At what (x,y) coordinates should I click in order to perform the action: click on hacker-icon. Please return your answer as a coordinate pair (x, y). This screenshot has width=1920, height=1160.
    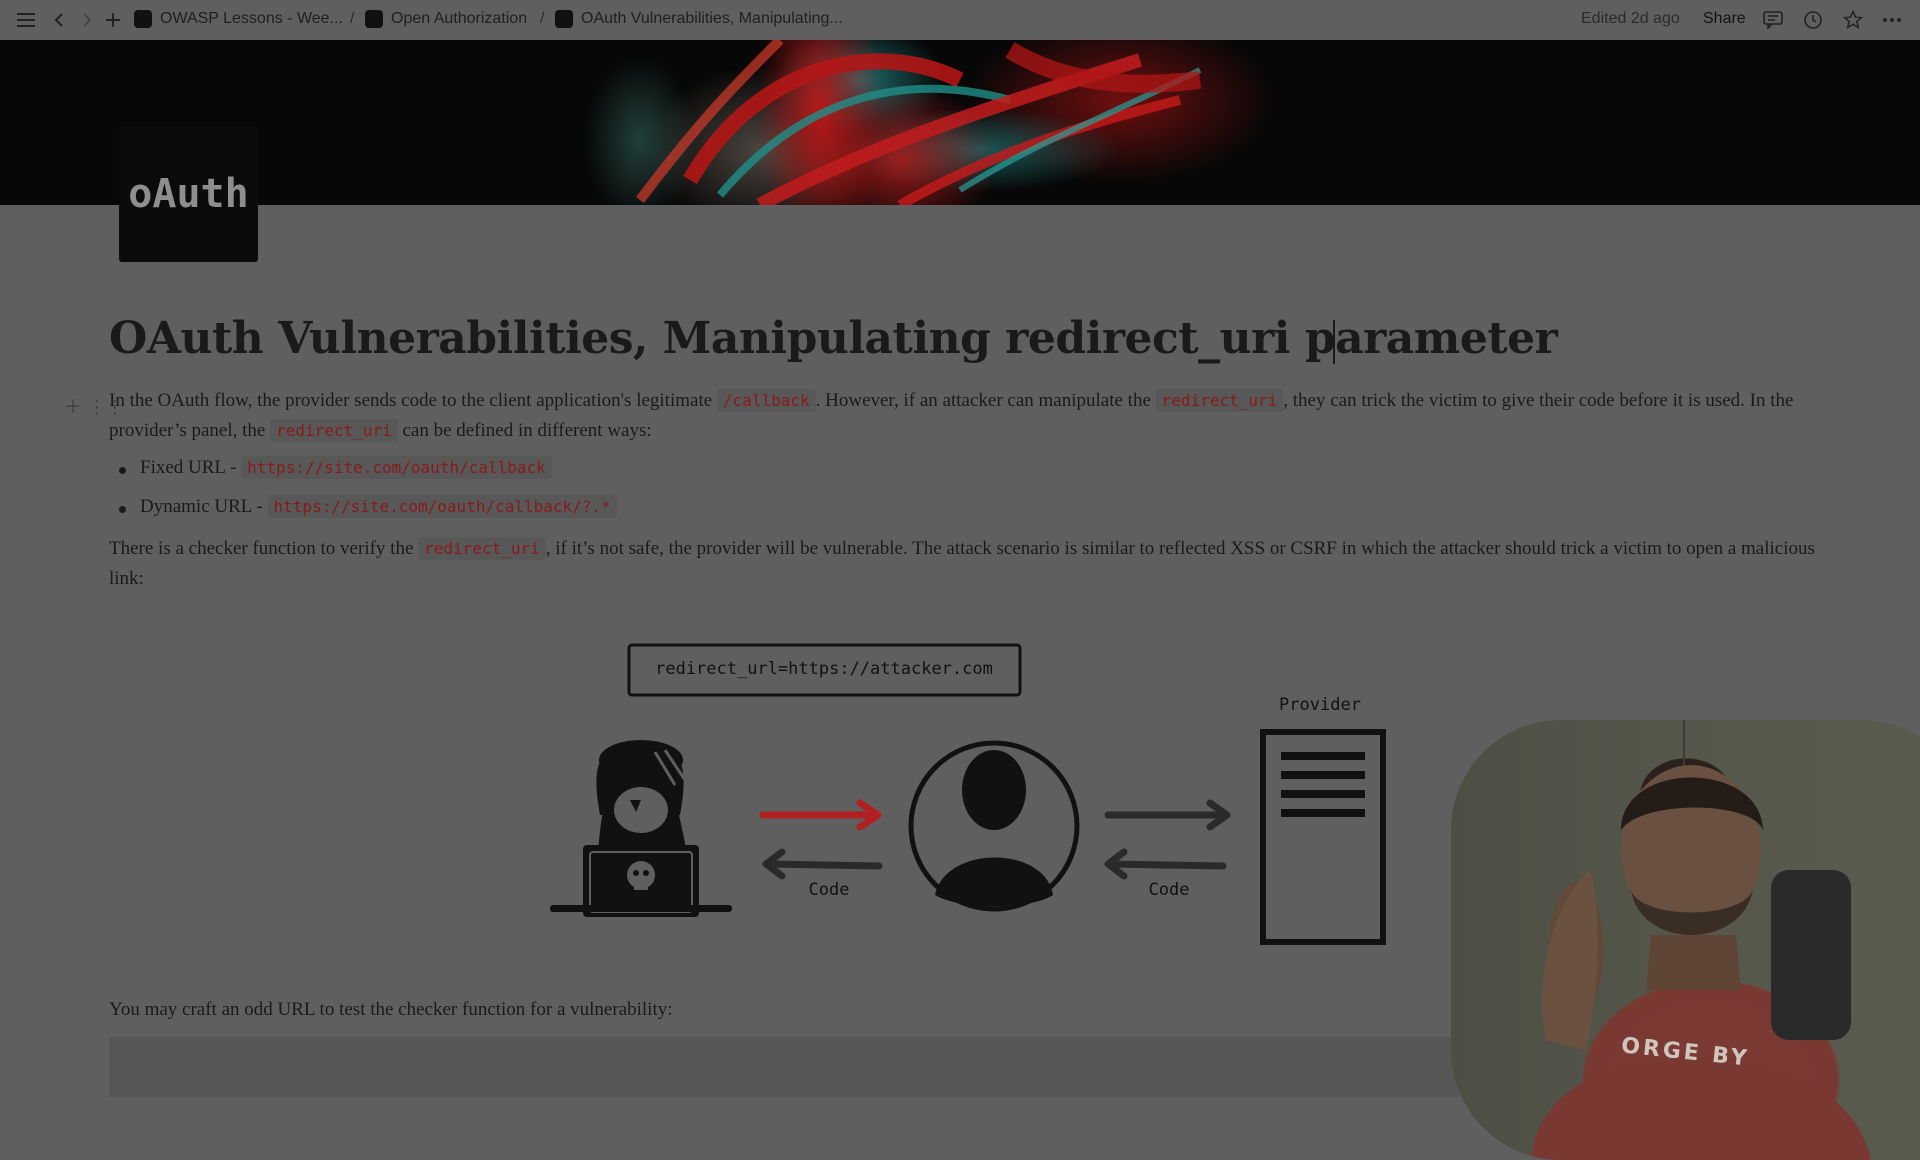
    Looking at the image, I should click on (641, 828).